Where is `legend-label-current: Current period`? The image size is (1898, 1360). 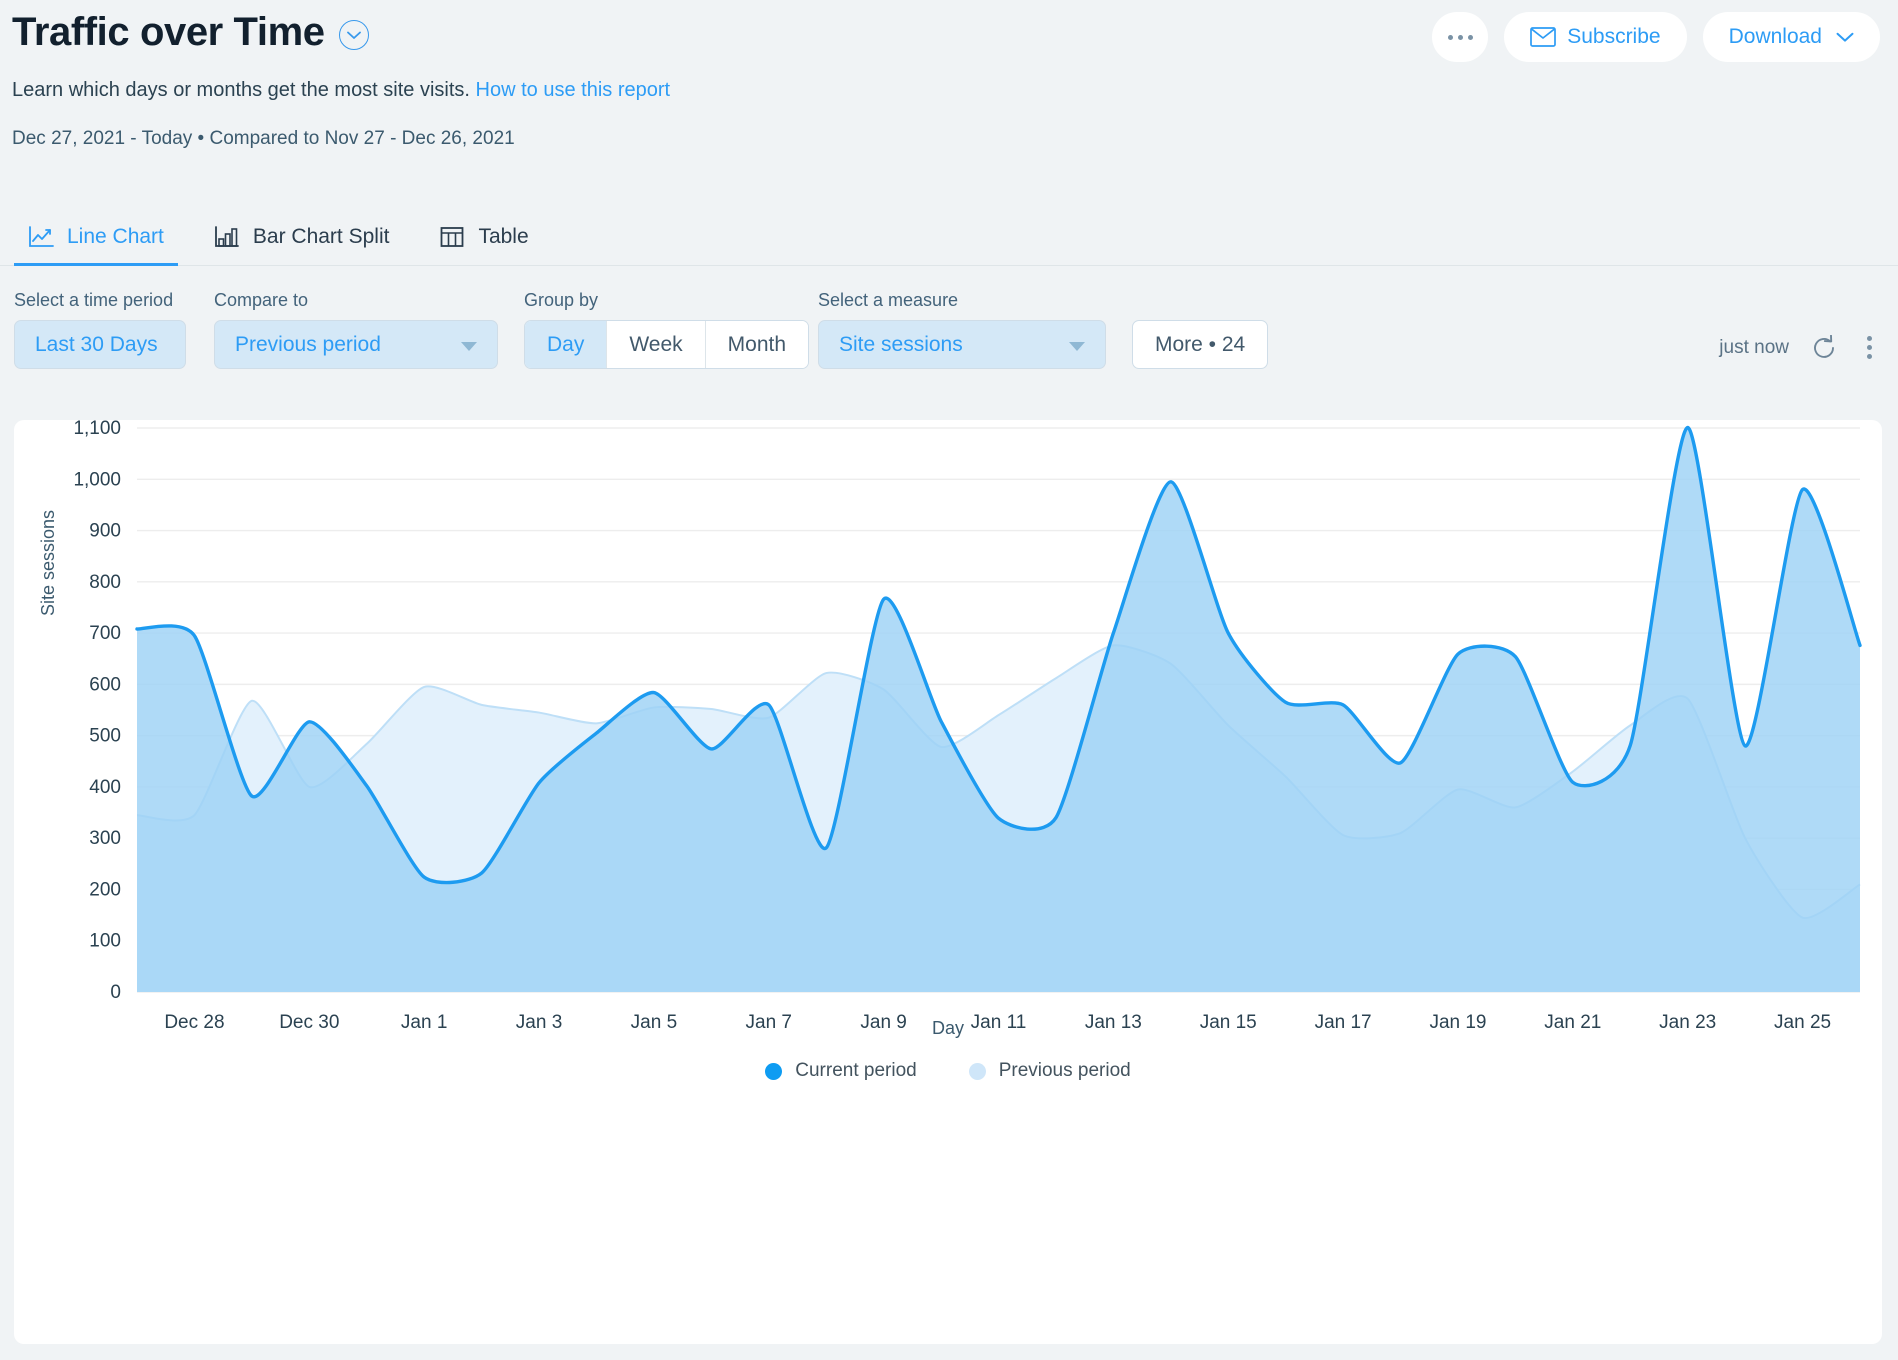
legend-label-current: Current period is located at coordinates (856, 1070).